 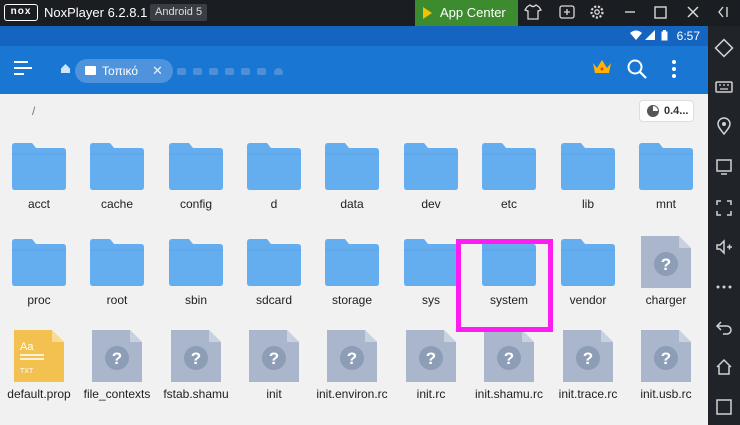 What do you see at coordinates (196, 189) in the screenshot?
I see `folder-item: config` at bounding box center [196, 189].